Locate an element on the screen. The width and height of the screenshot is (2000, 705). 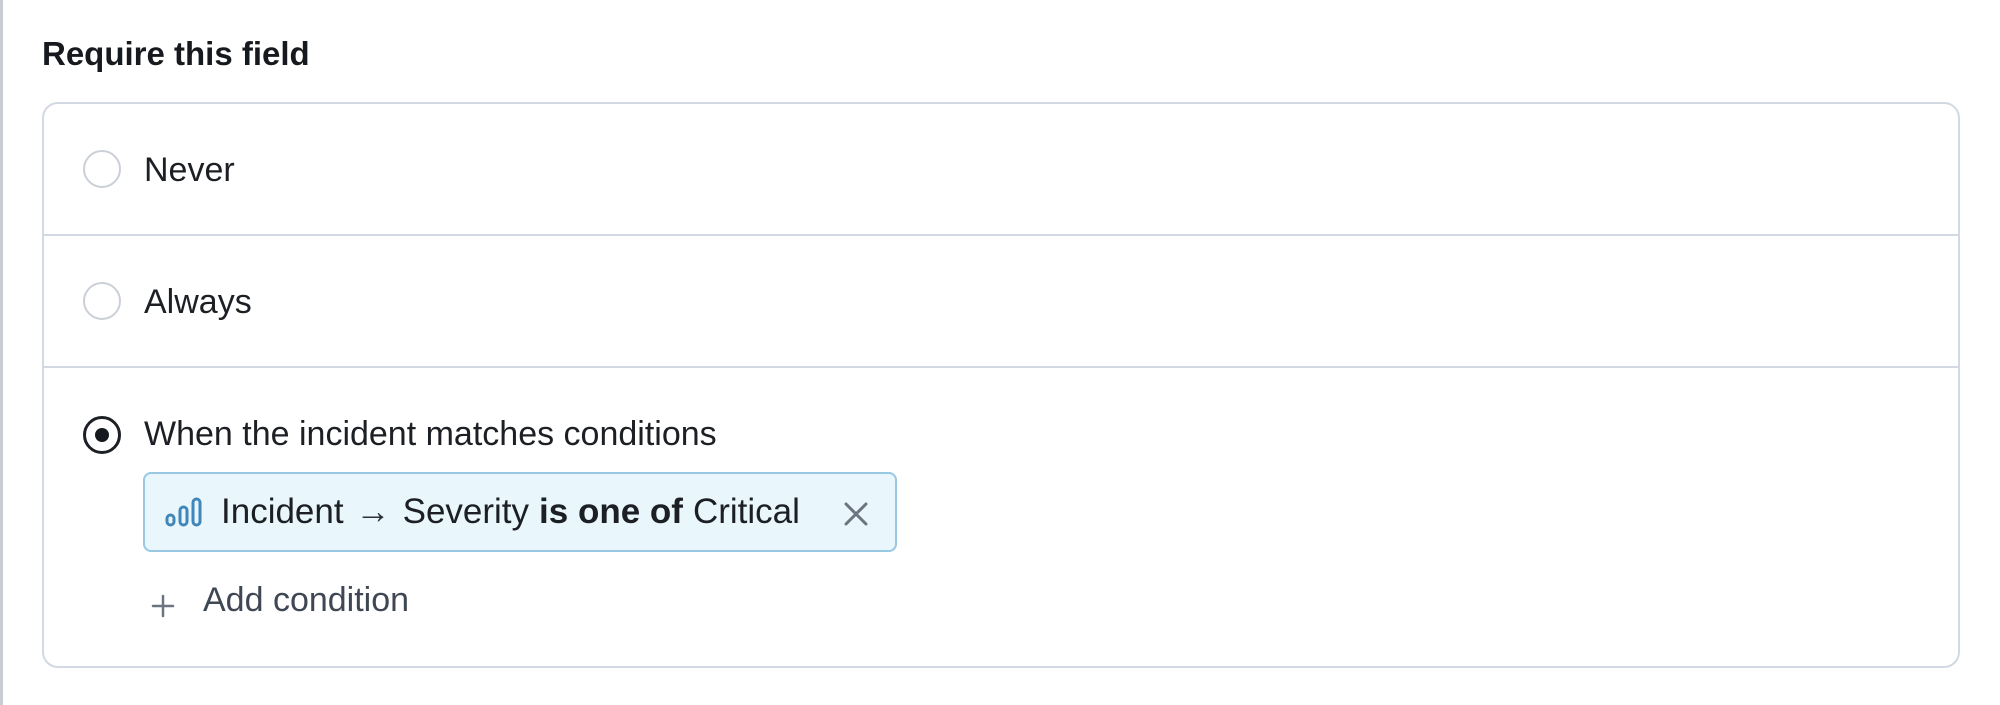
section-title: Require this field is located at coordinates (176, 53).